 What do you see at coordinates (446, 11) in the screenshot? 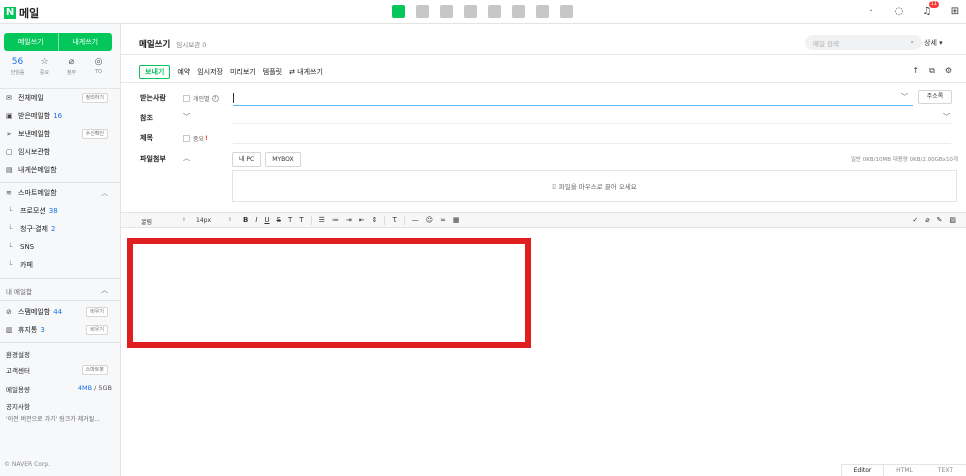
I see `contacts-app-icon` at bounding box center [446, 11].